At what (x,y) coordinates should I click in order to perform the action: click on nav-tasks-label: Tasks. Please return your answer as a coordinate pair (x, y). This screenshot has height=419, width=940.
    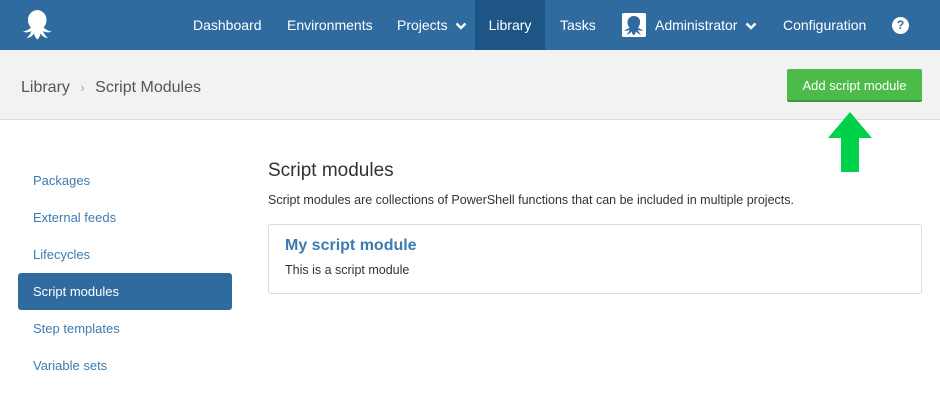
    Looking at the image, I should click on (578, 25).